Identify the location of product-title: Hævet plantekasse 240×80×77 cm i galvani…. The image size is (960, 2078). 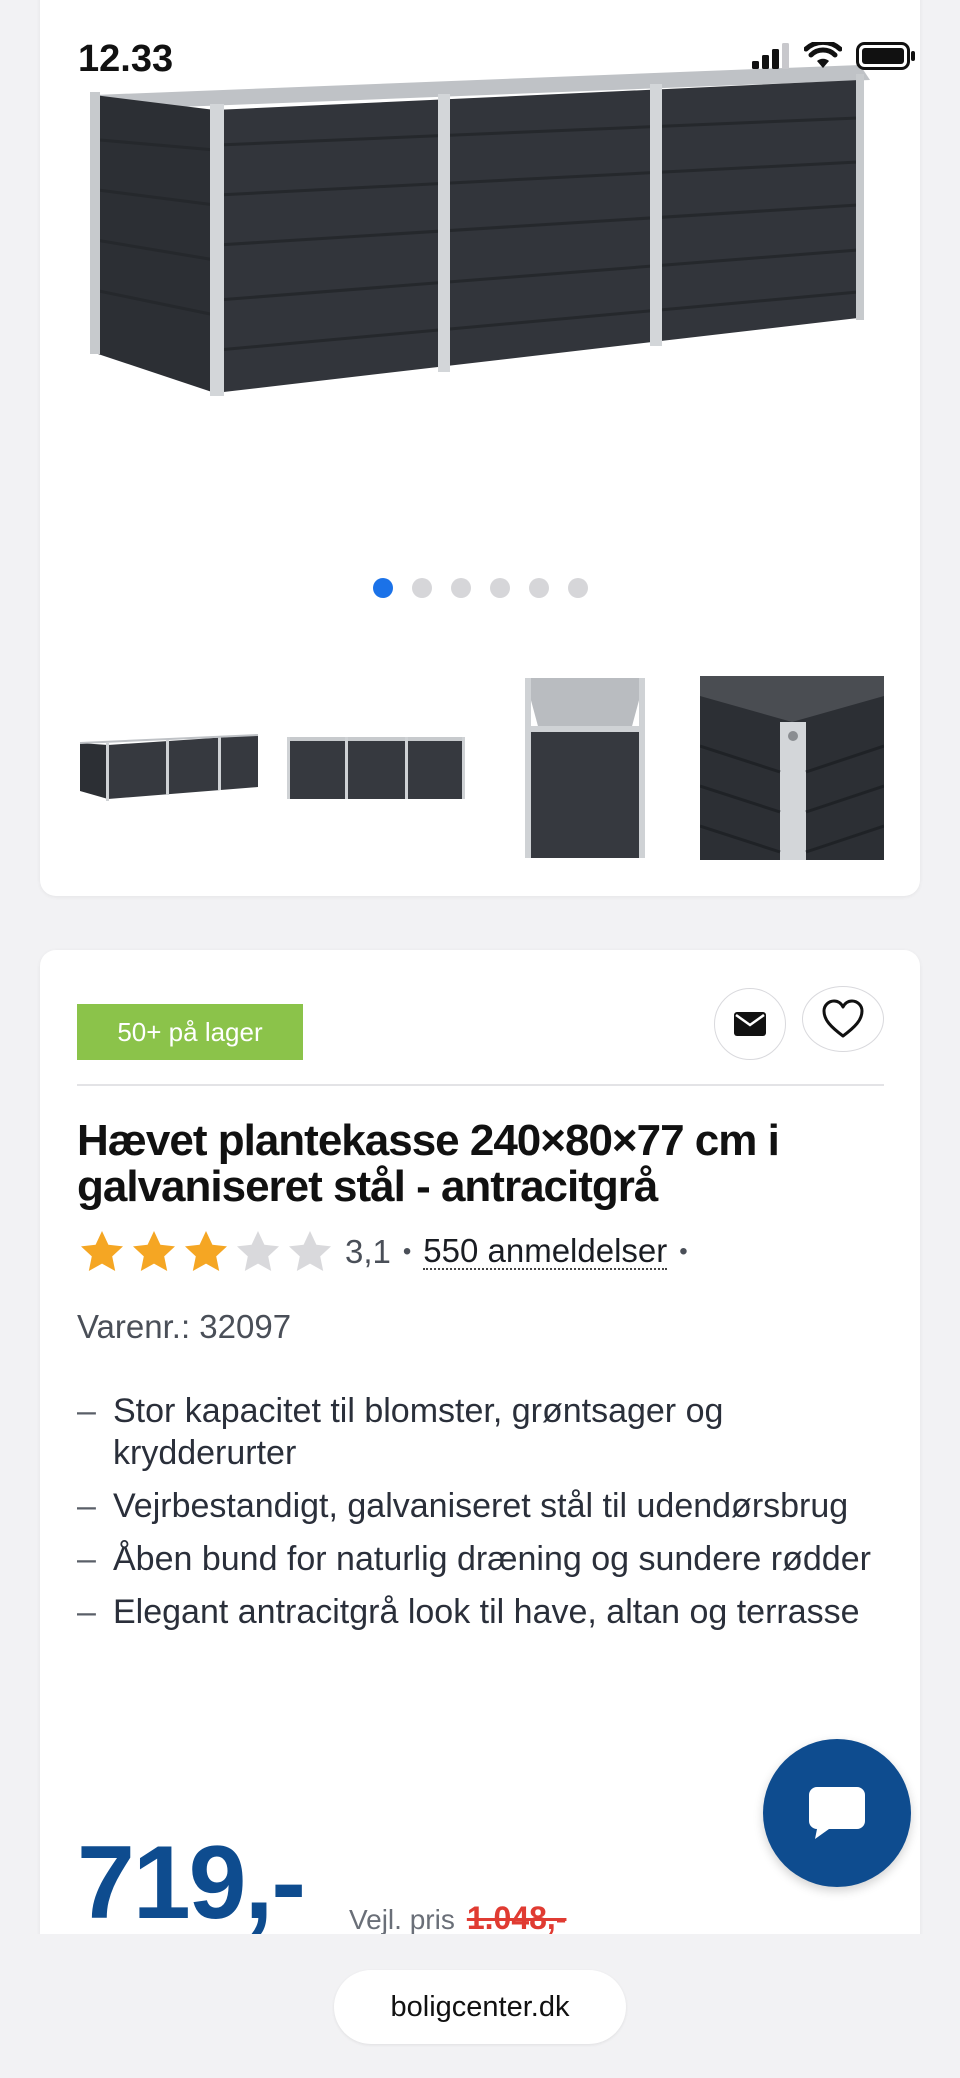
(428, 1163).